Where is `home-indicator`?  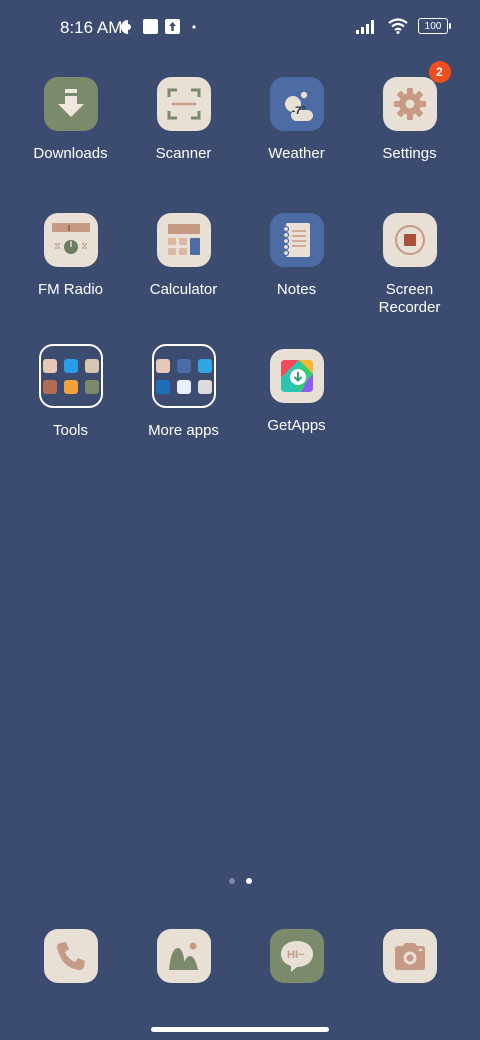 home-indicator is located at coordinates (240, 1029).